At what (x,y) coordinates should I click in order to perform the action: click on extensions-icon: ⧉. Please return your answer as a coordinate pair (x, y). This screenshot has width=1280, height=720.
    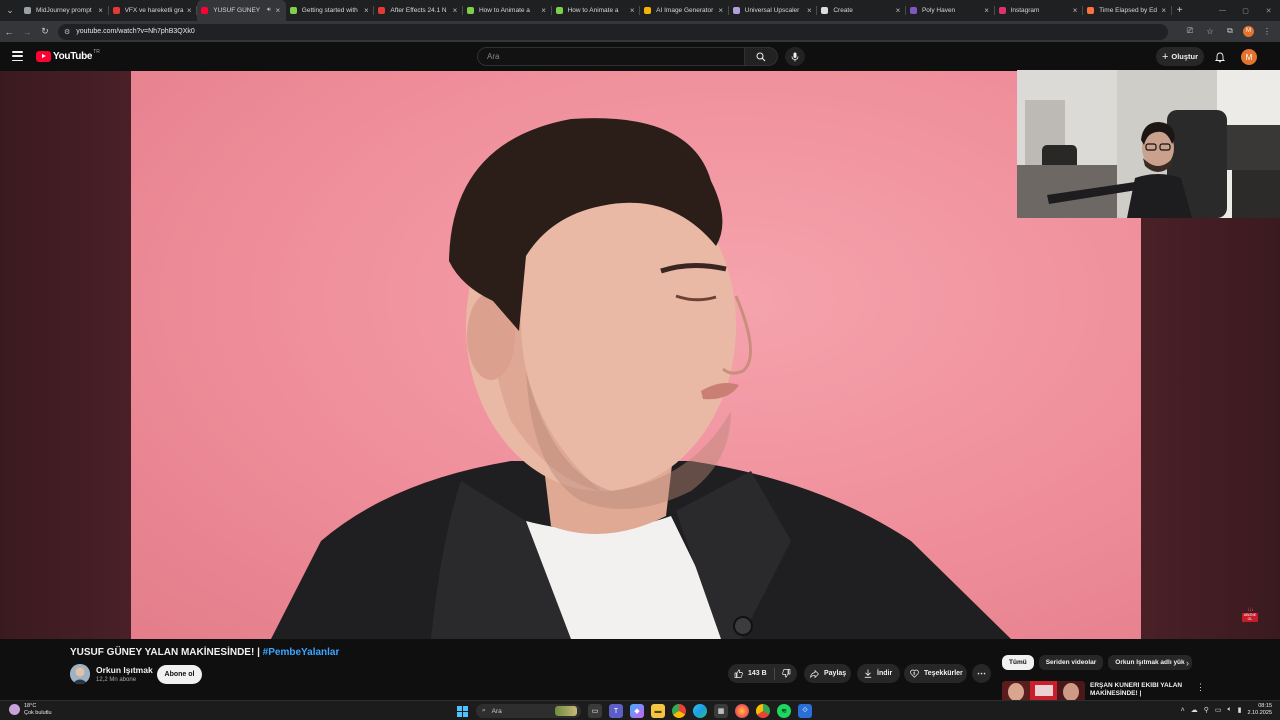
    Looking at the image, I should click on (1230, 31).